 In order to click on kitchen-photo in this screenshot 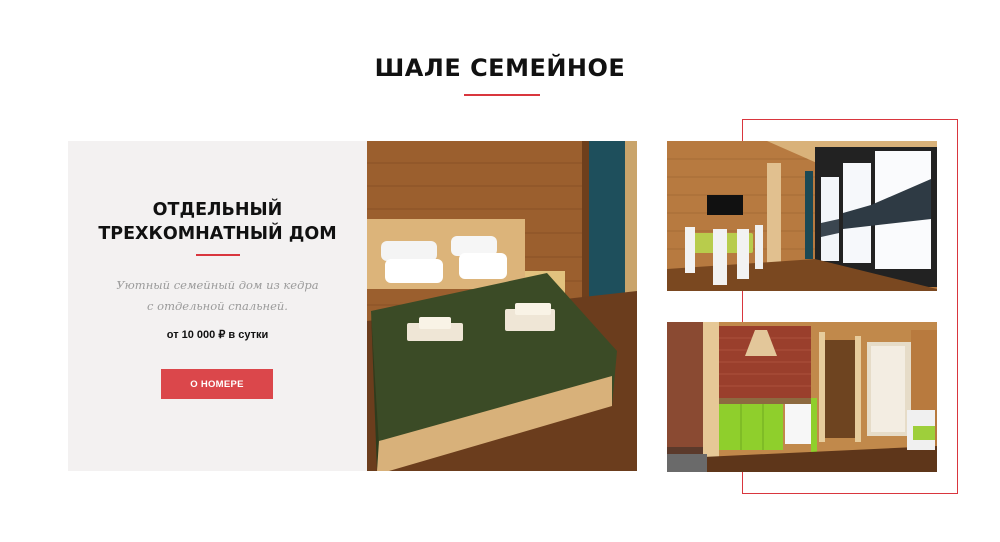, I will do `click(802, 397)`.